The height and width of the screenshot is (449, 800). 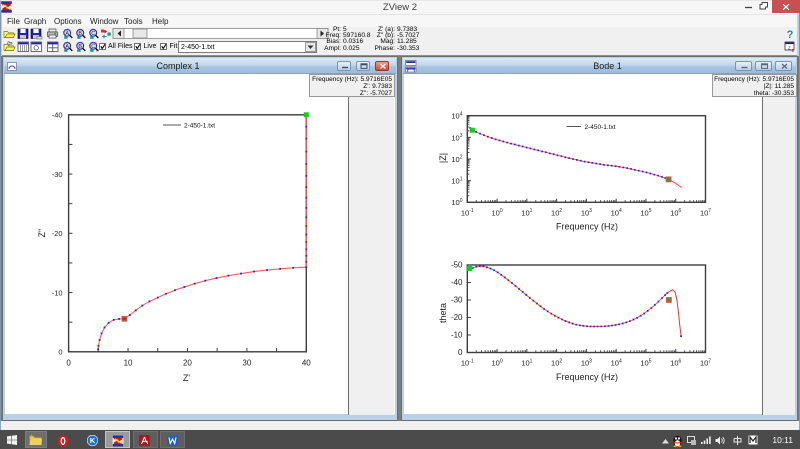 What do you see at coordinates (93, 440) in the screenshot?
I see `svg-text: K` at bounding box center [93, 440].